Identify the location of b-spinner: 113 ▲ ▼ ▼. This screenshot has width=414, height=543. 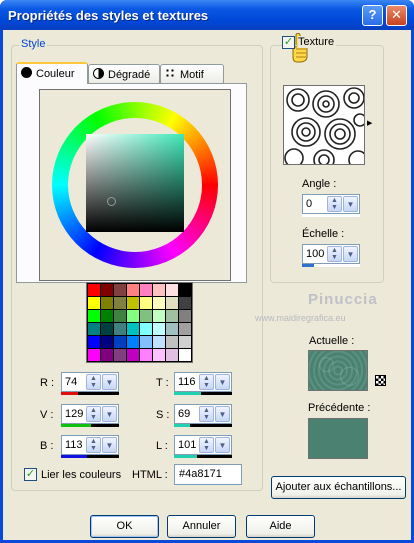
(90, 445).